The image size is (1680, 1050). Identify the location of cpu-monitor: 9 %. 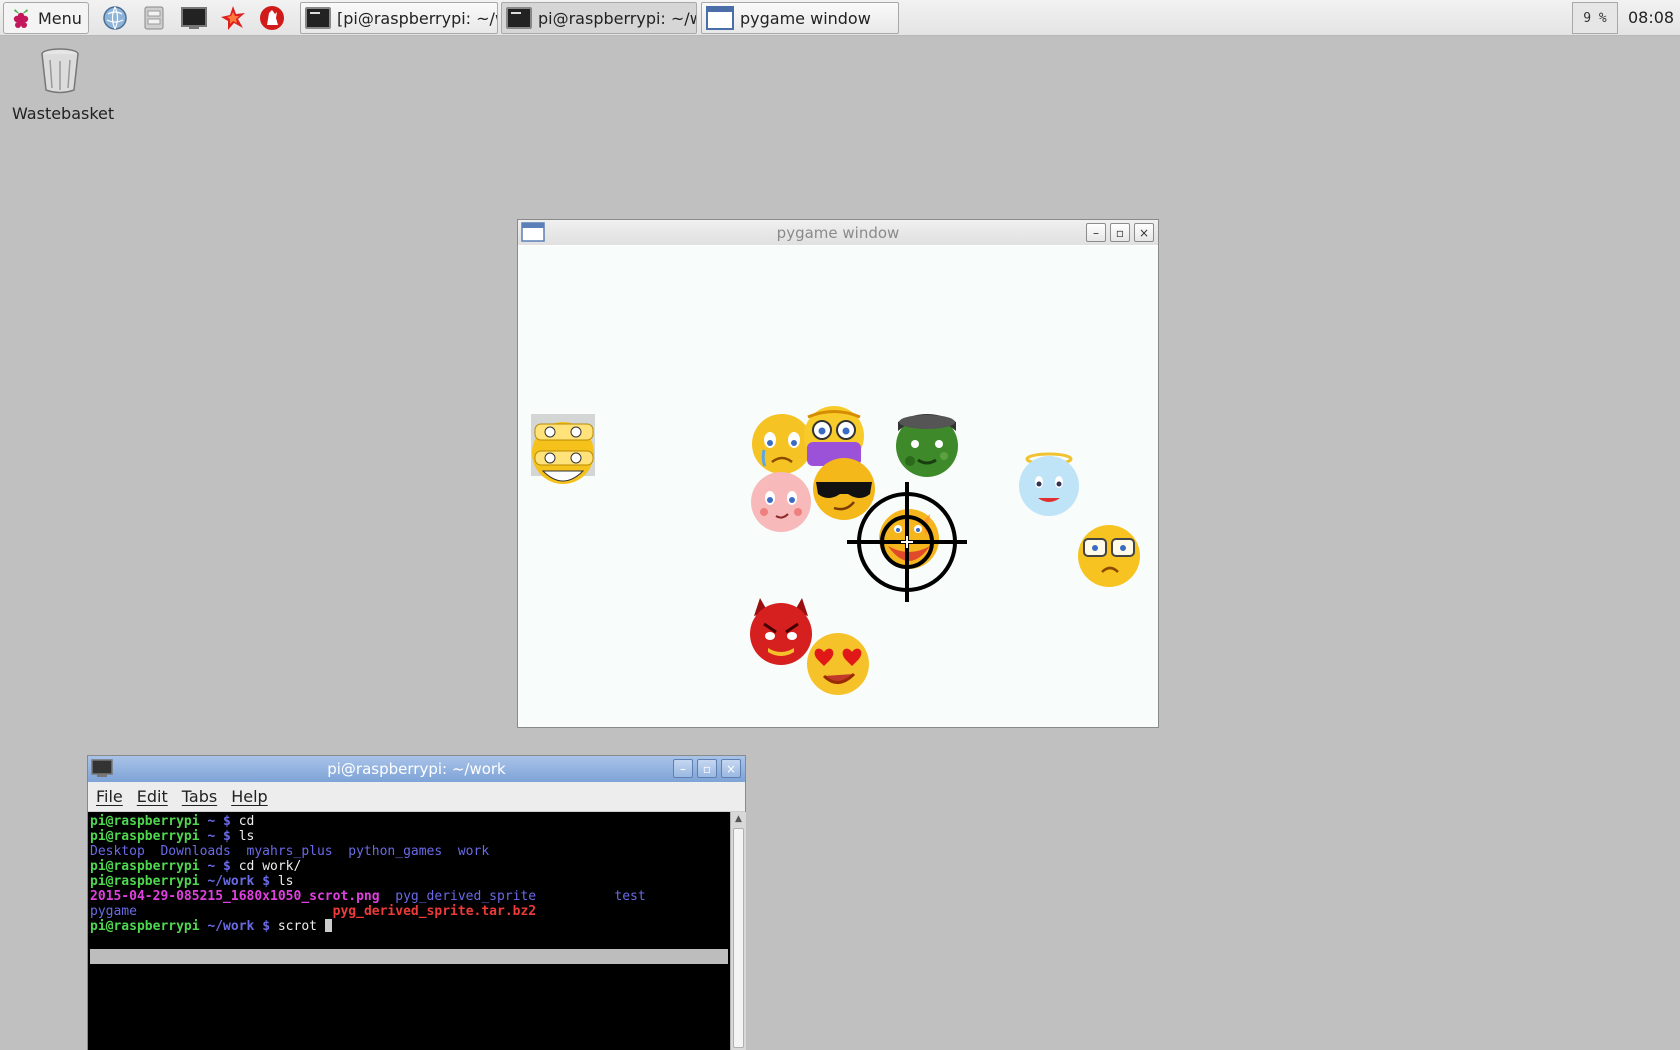
(1595, 18).